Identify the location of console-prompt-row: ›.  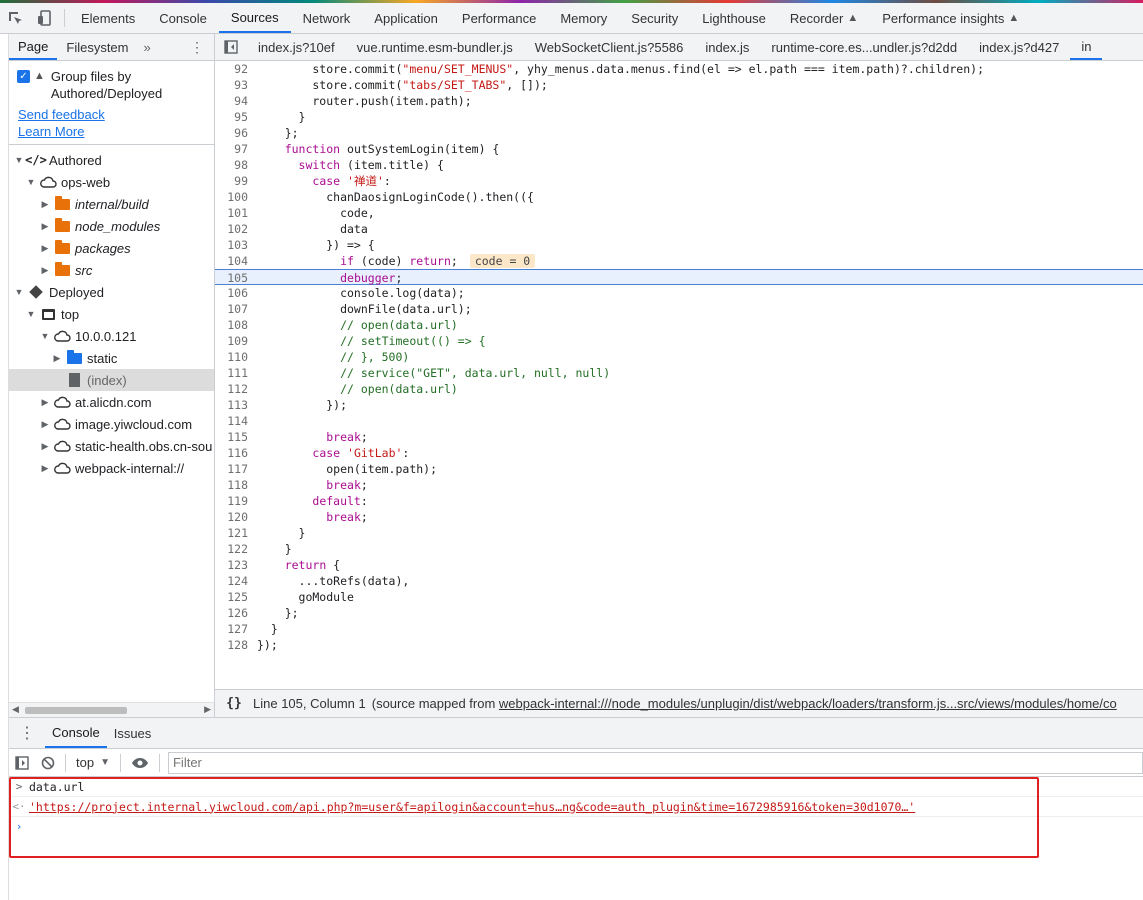
(576, 827).